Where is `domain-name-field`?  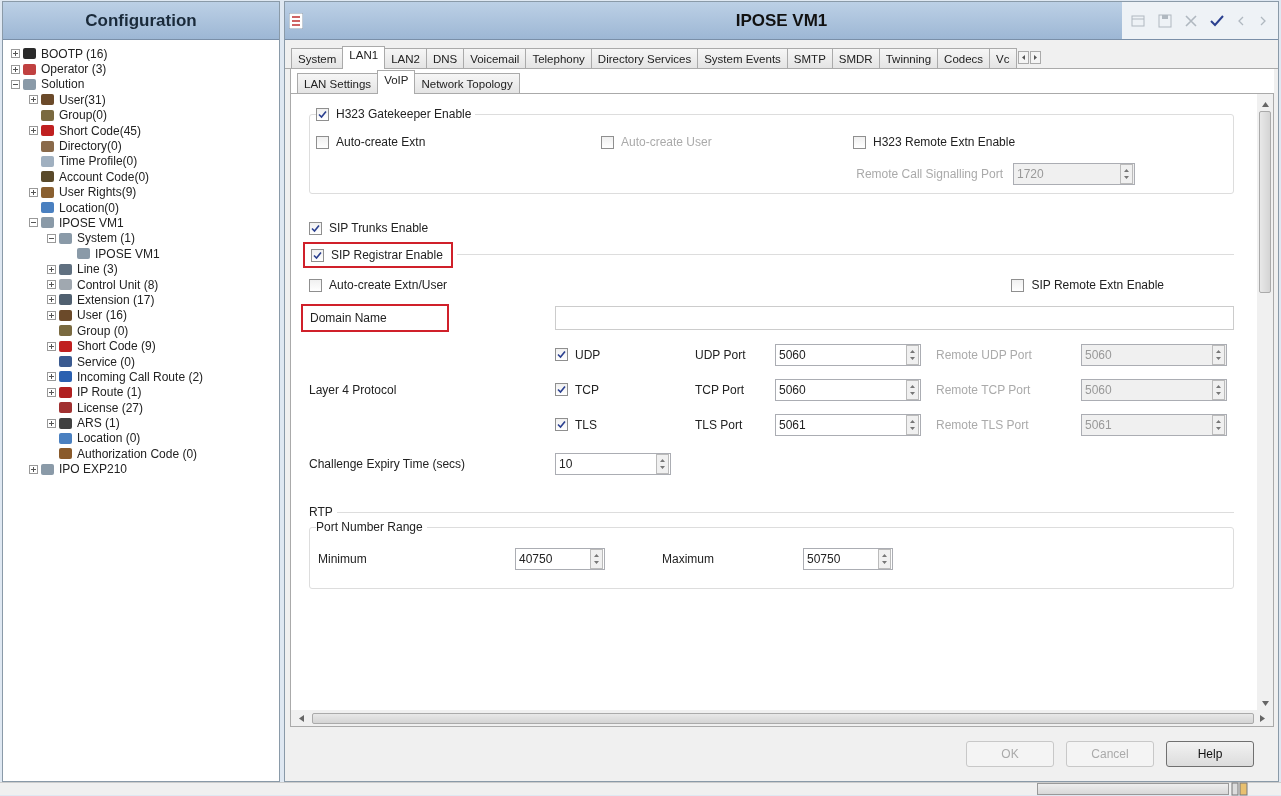
domain-name-field is located at coordinates (894, 318).